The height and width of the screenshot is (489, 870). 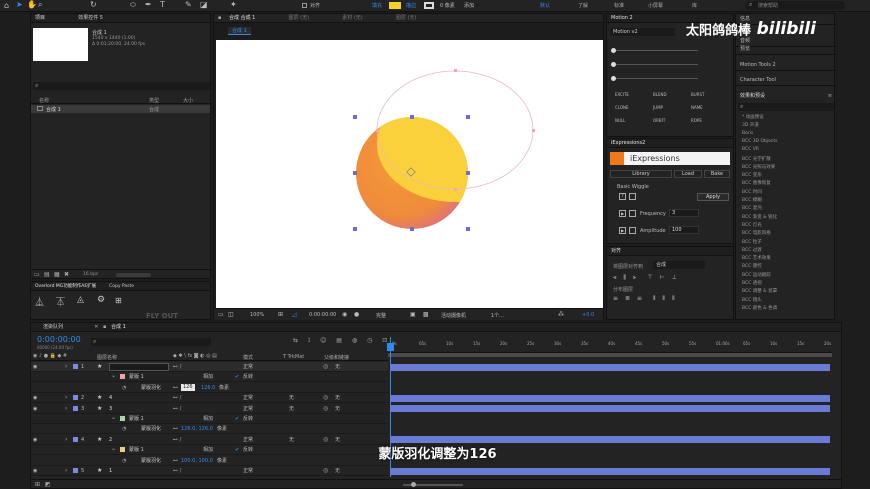 I want to click on effects-category-item: BCC 电影风格, so click(x=755, y=233).